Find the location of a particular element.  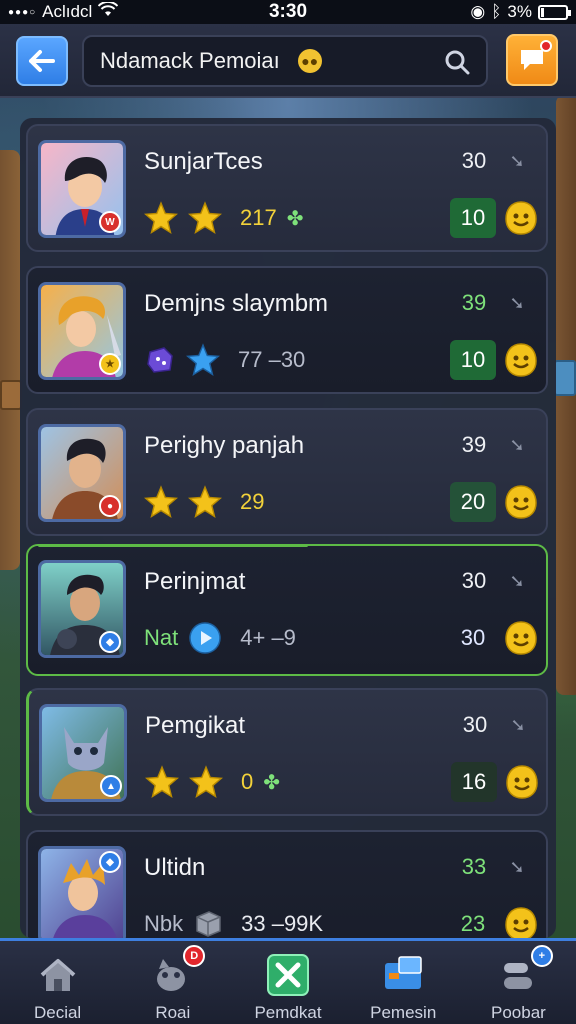

nav-item-roai: D Roai is located at coordinates (172, 982).